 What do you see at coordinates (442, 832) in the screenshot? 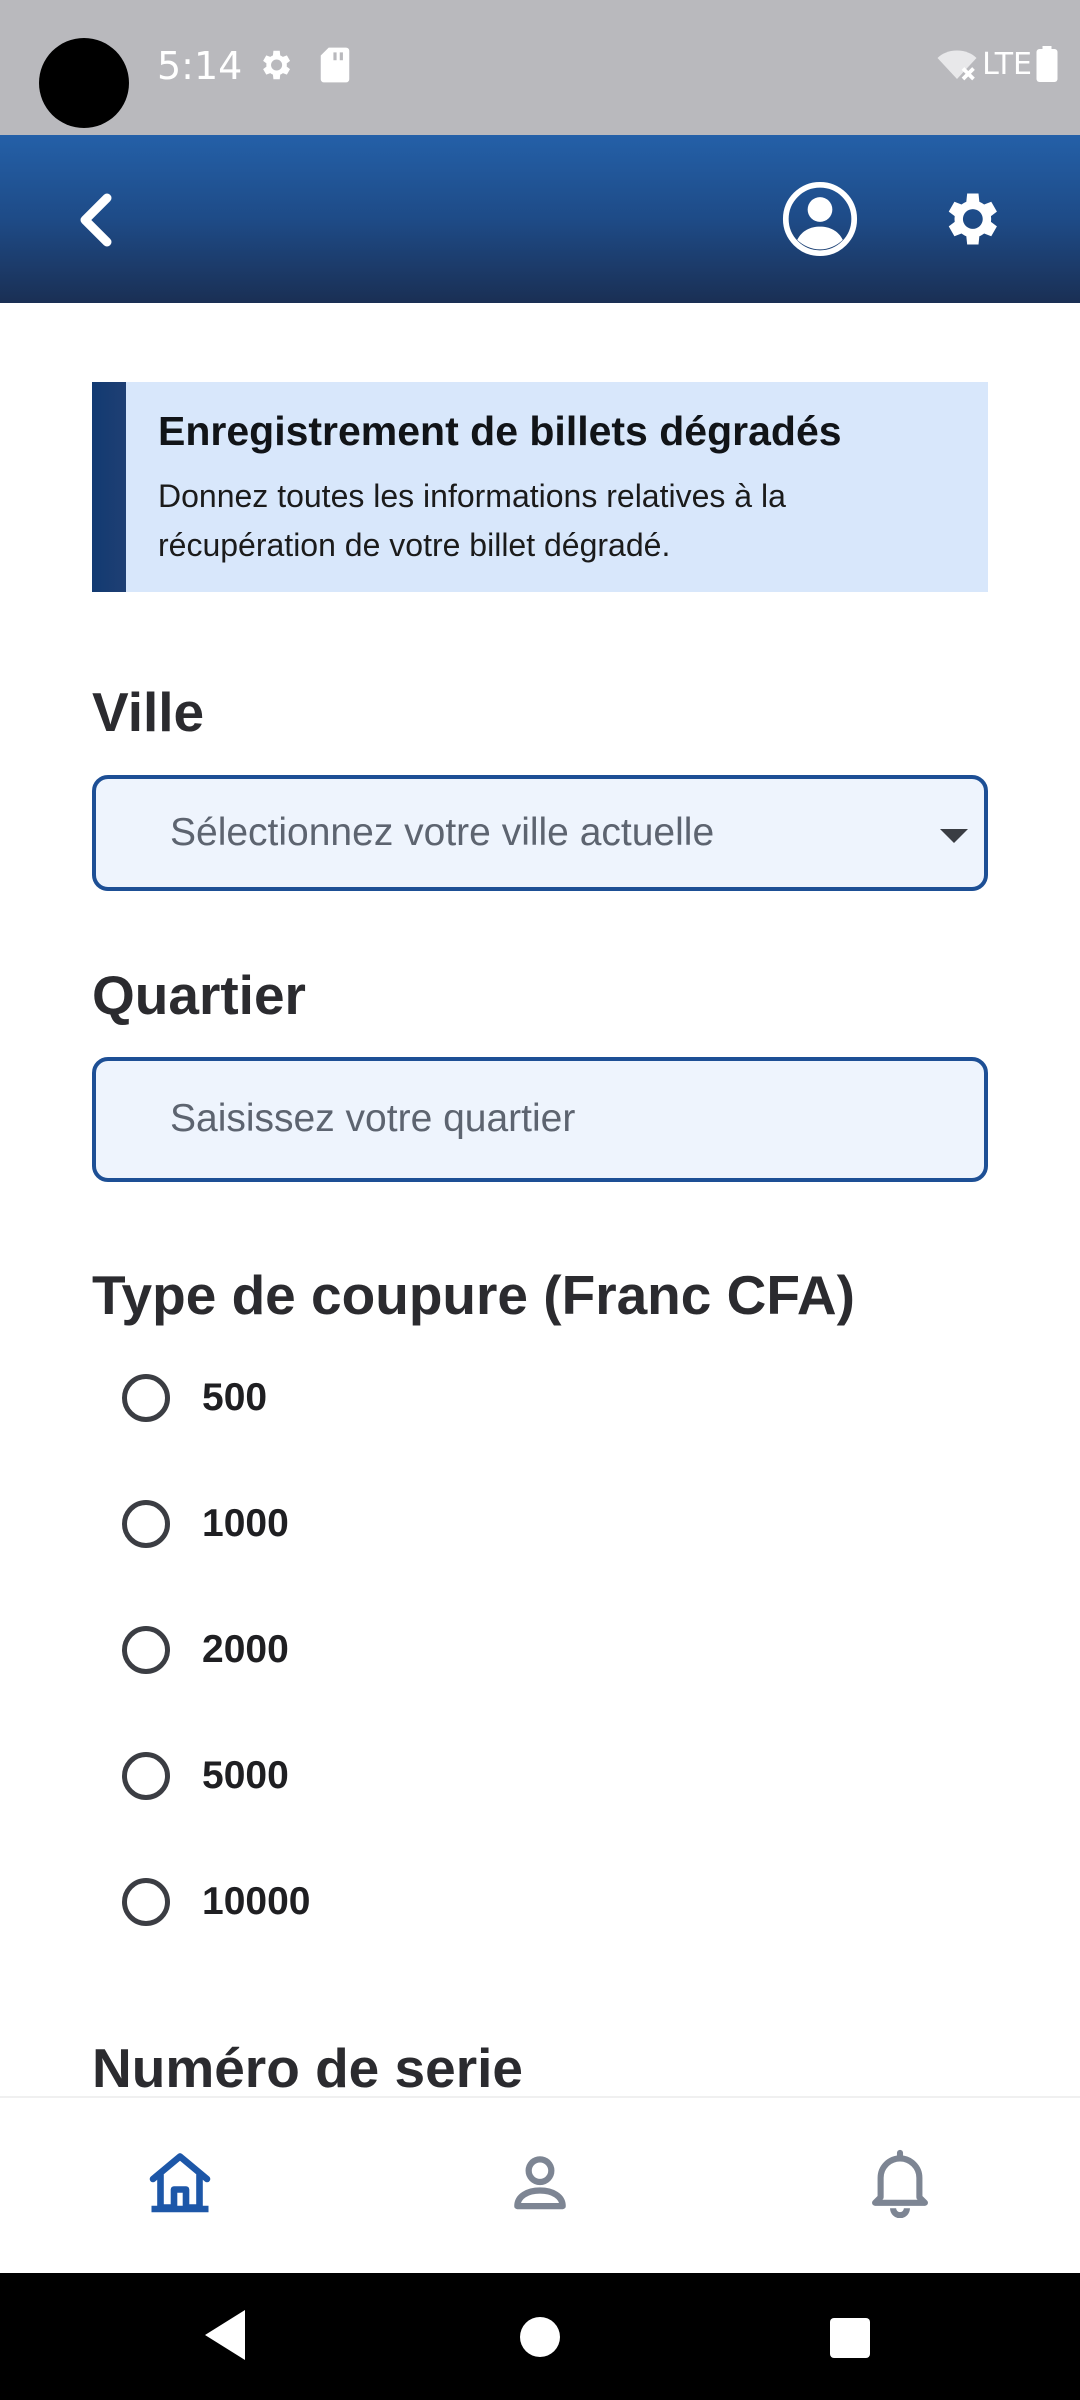
I see `ville-placeholder: Sélectionnez votre ville actuelle` at bounding box center [442, 832].